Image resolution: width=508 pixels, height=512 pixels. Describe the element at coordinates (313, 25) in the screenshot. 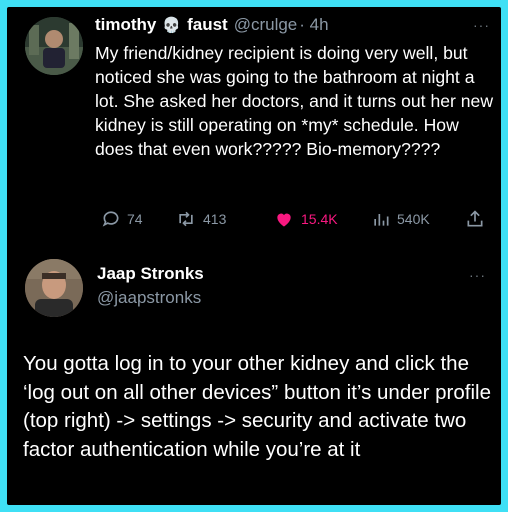

I see `timestamp: · 4h` at that location.